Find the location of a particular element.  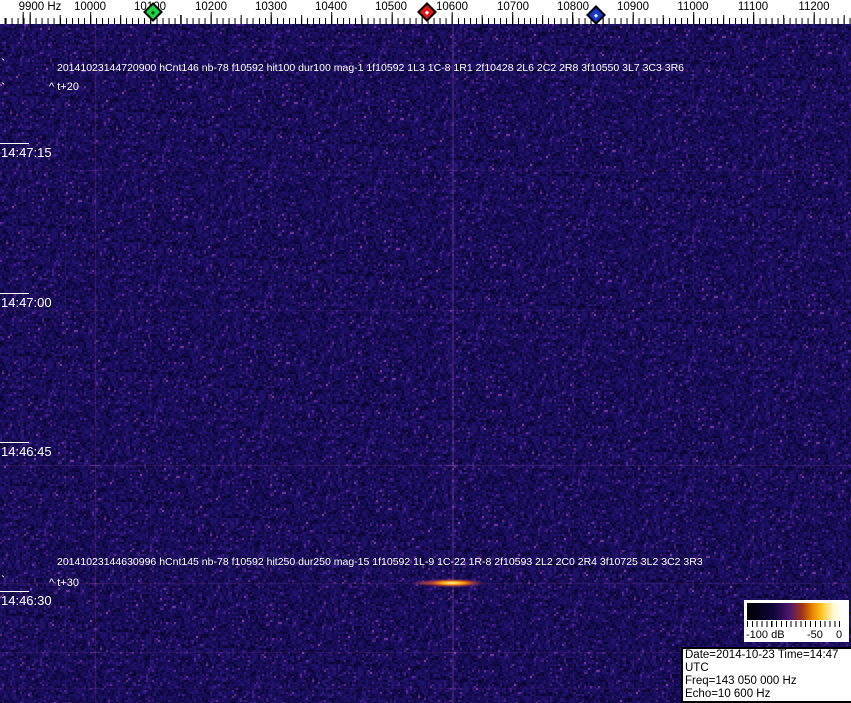

info-freq-line: Freq=143 050 000 Hz is located at coordinates (741, 681).